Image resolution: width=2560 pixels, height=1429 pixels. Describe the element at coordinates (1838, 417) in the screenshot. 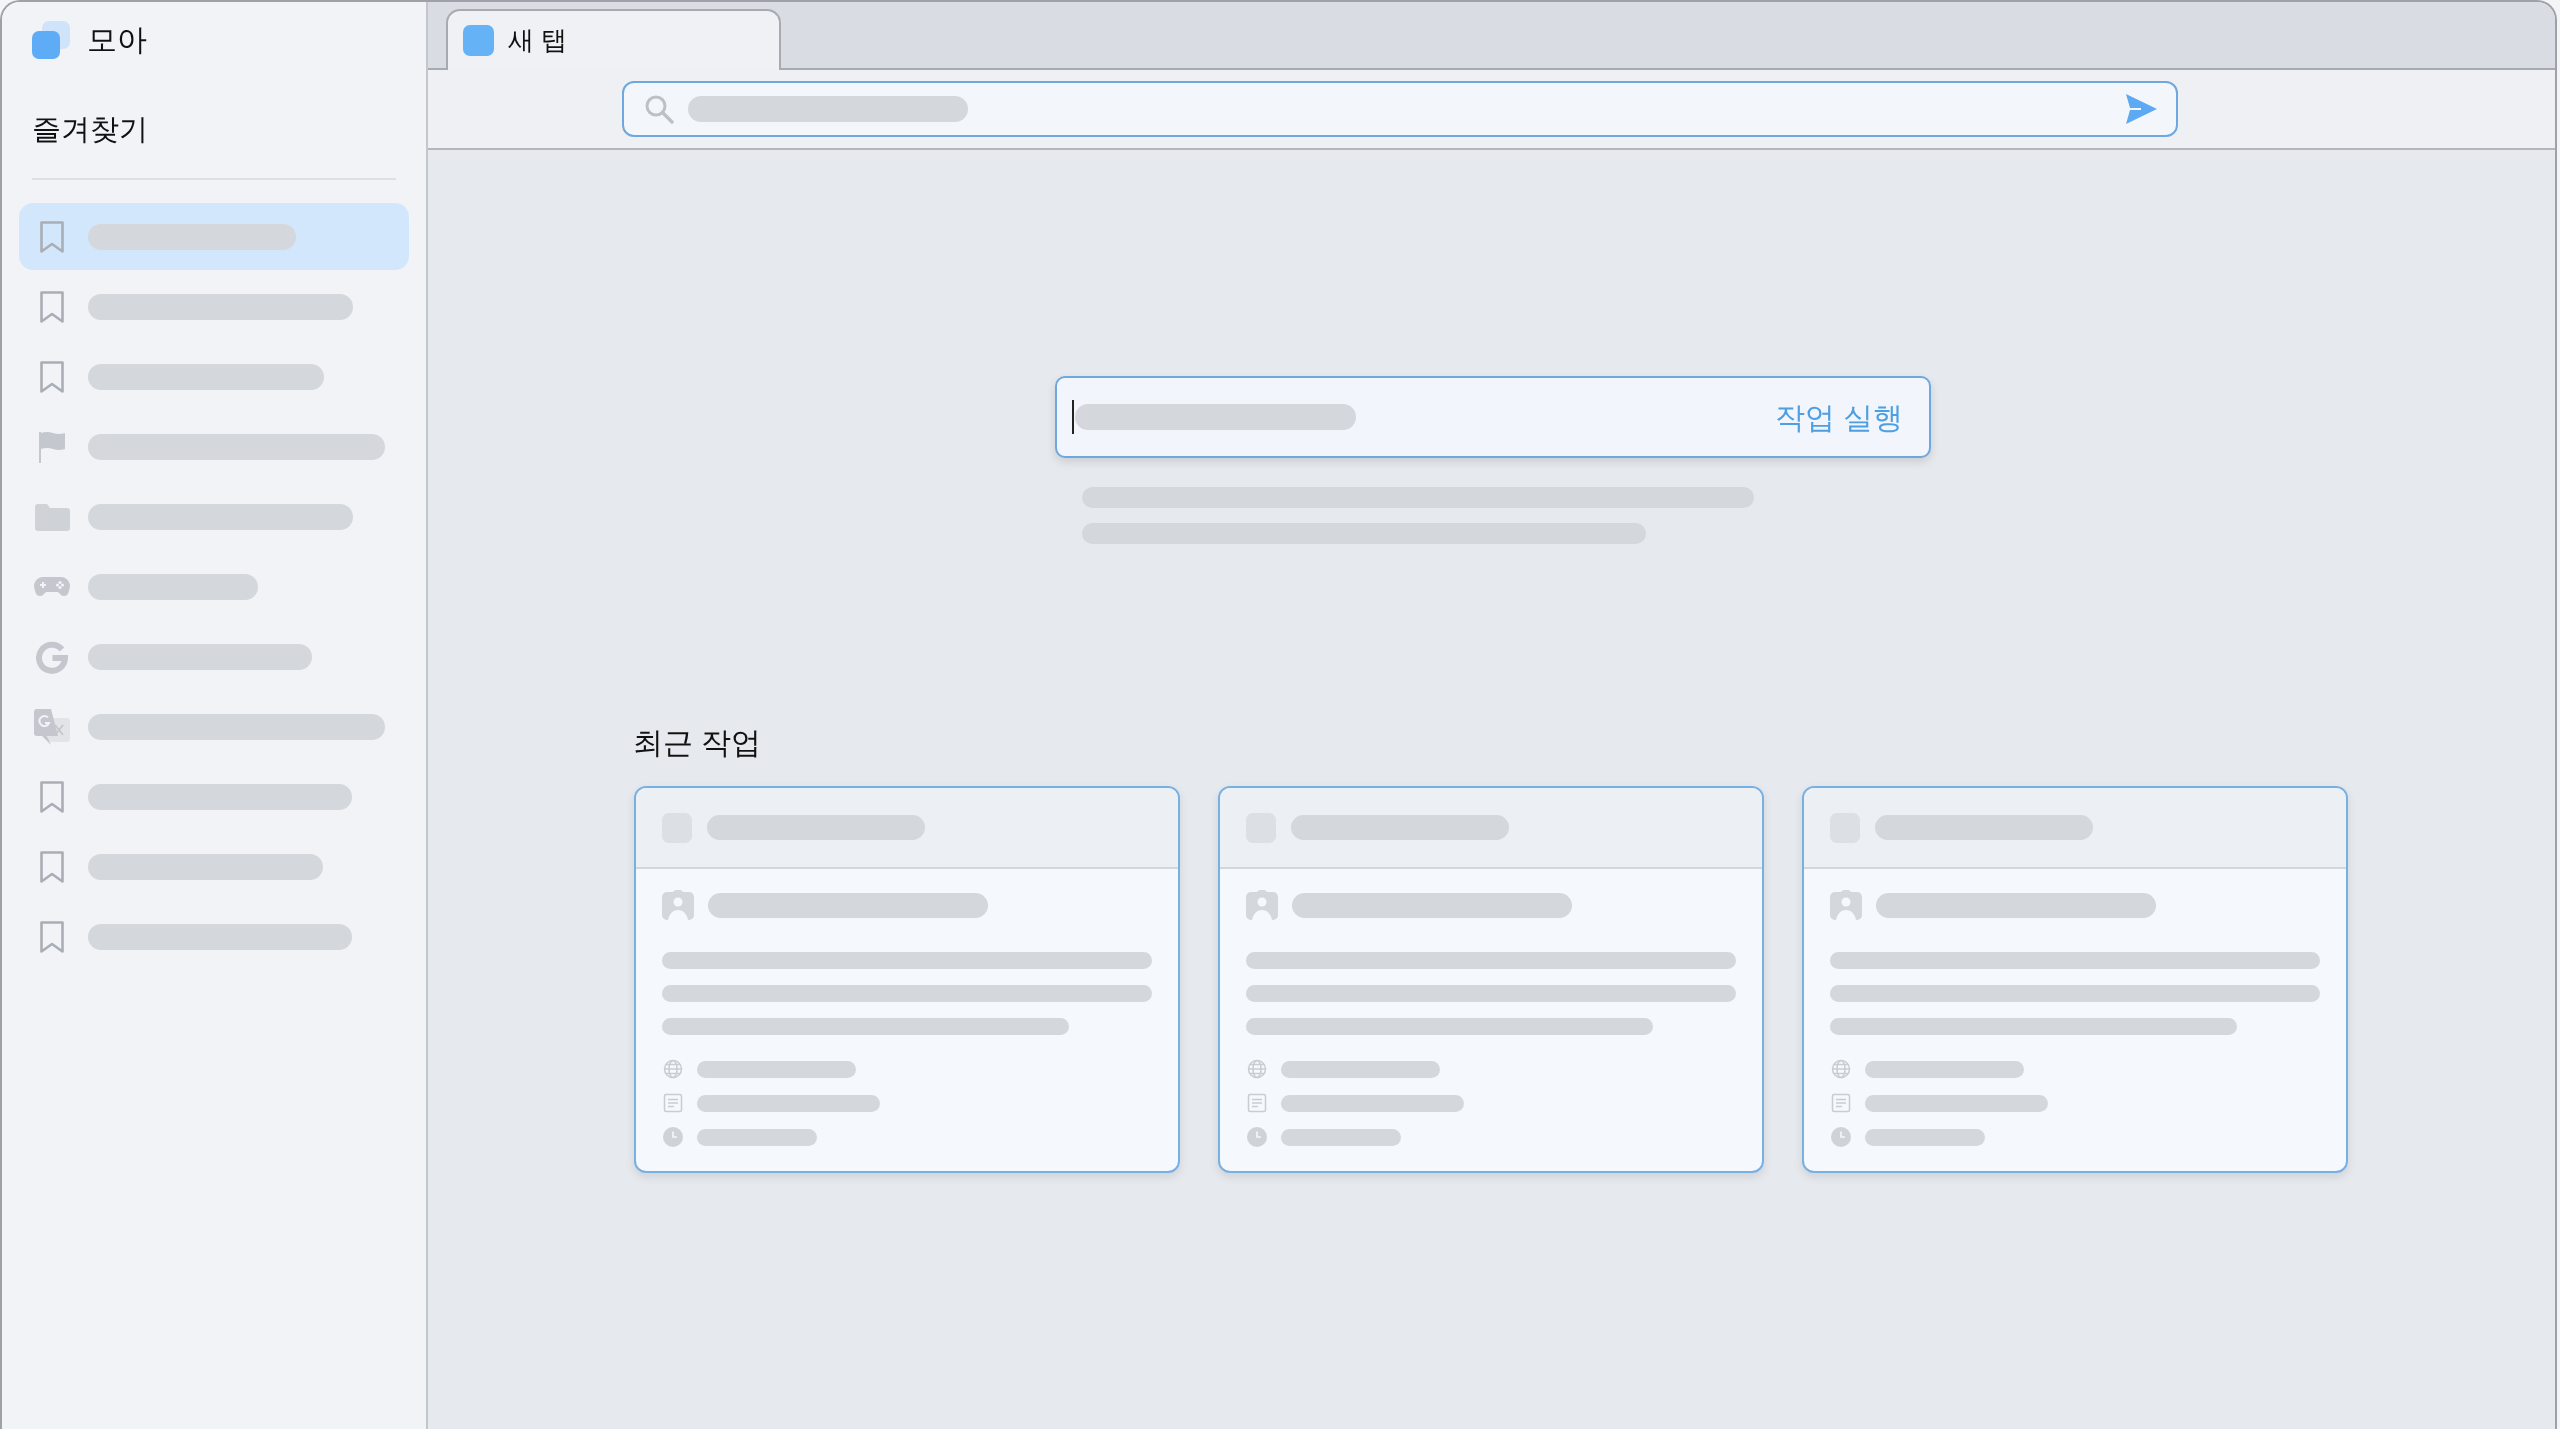

I see `run-task-button: 작업 실행` at that location.